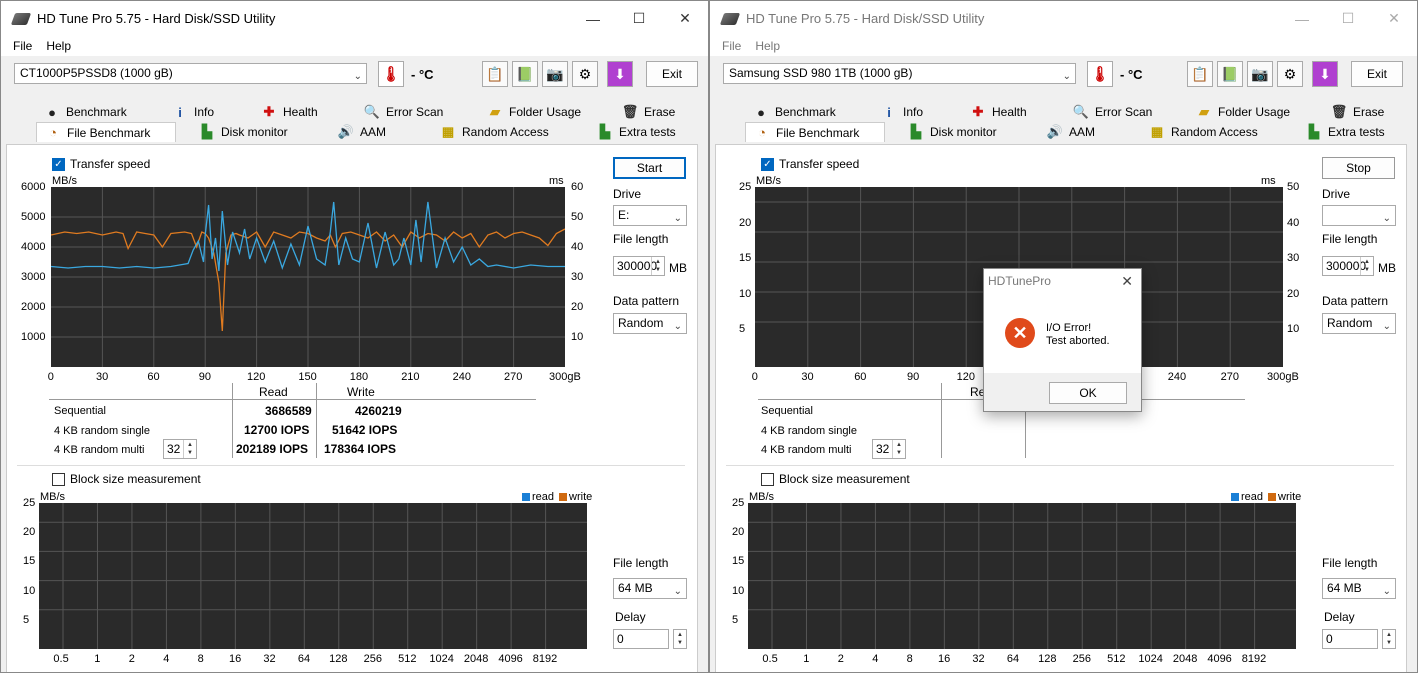  Describe the element at coordinates (806, 659) in the screenshot. I see `block-x-tick: 1` at that location.